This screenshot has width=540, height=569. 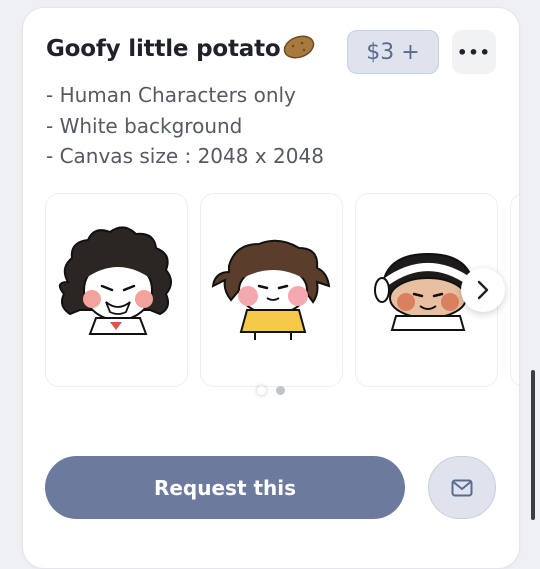 What do you see at coordinates (533, 445) in the screenshot?
I see `page-scrollbar` at bounding box center [533, 445].